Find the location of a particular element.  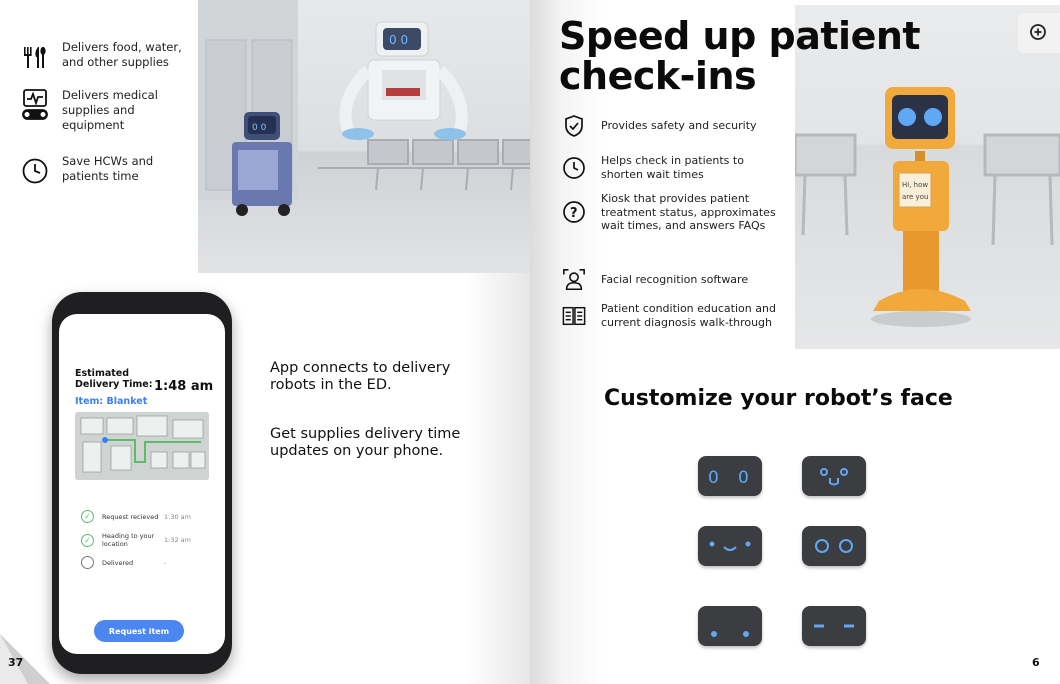

feature-time: Save HCWs and patients time is located at coordinates (104, 171).